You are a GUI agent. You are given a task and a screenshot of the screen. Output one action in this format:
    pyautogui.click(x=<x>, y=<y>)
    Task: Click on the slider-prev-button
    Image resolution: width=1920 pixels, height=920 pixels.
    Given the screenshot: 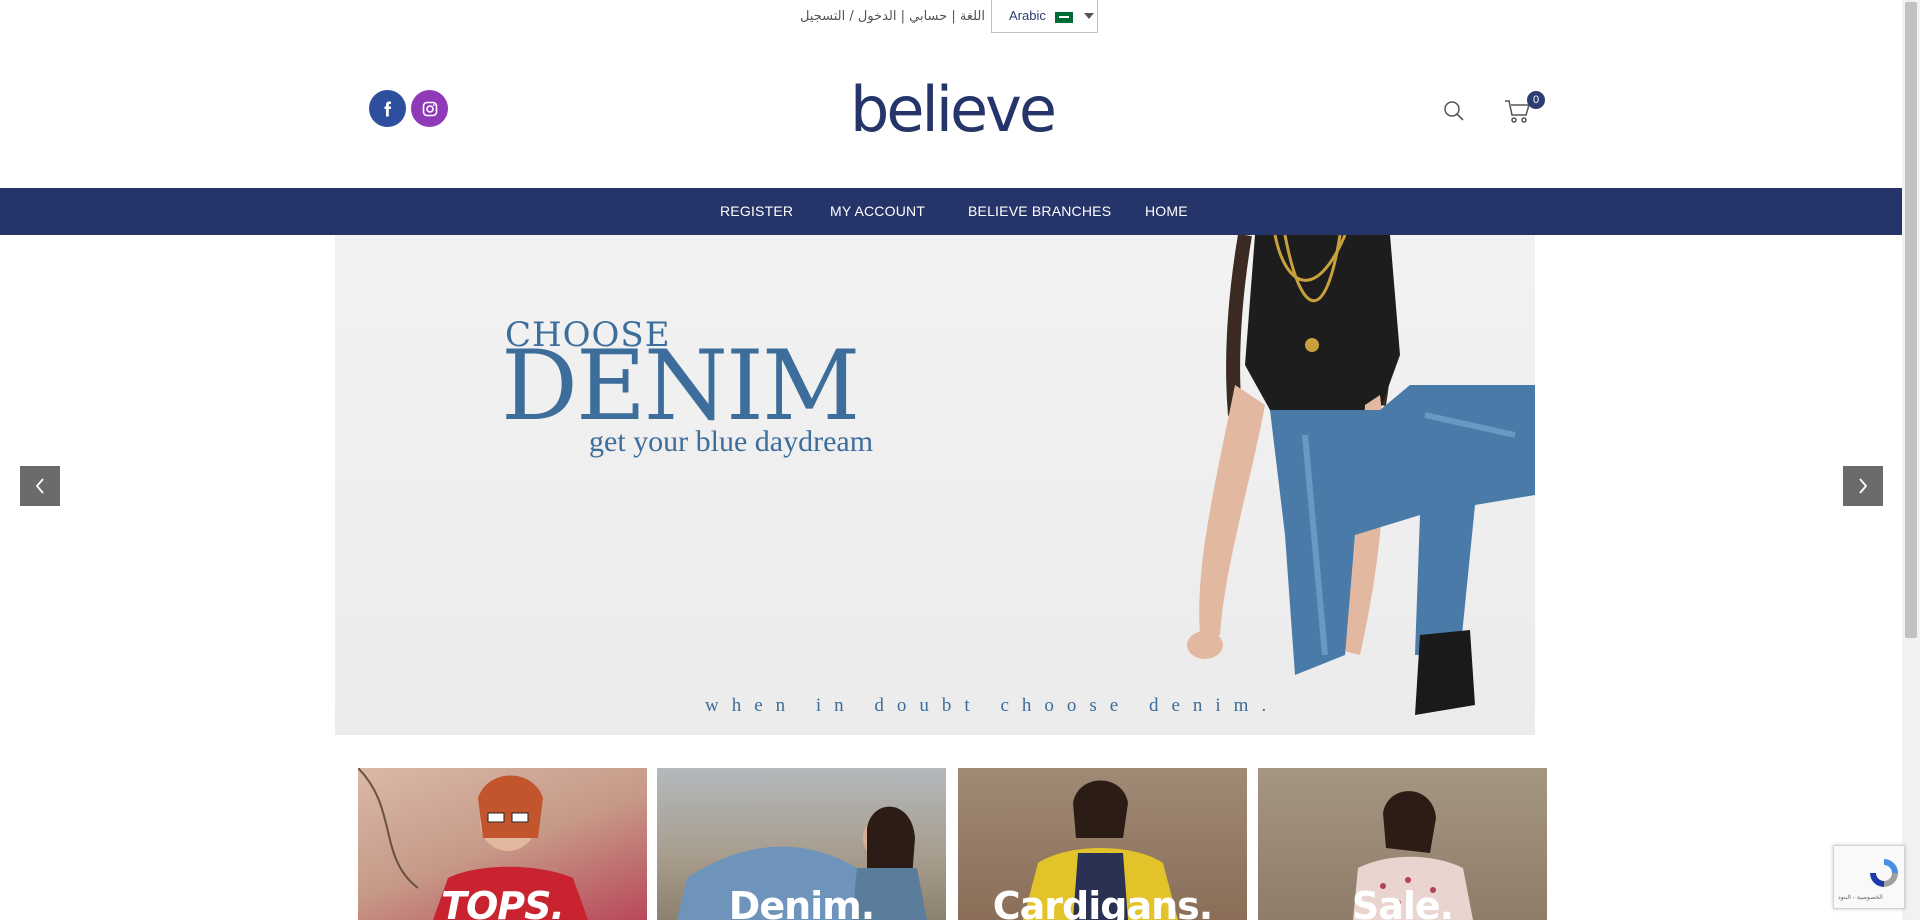 What is the action you would take?
    pyautogui.click(x=40, y=486)
    